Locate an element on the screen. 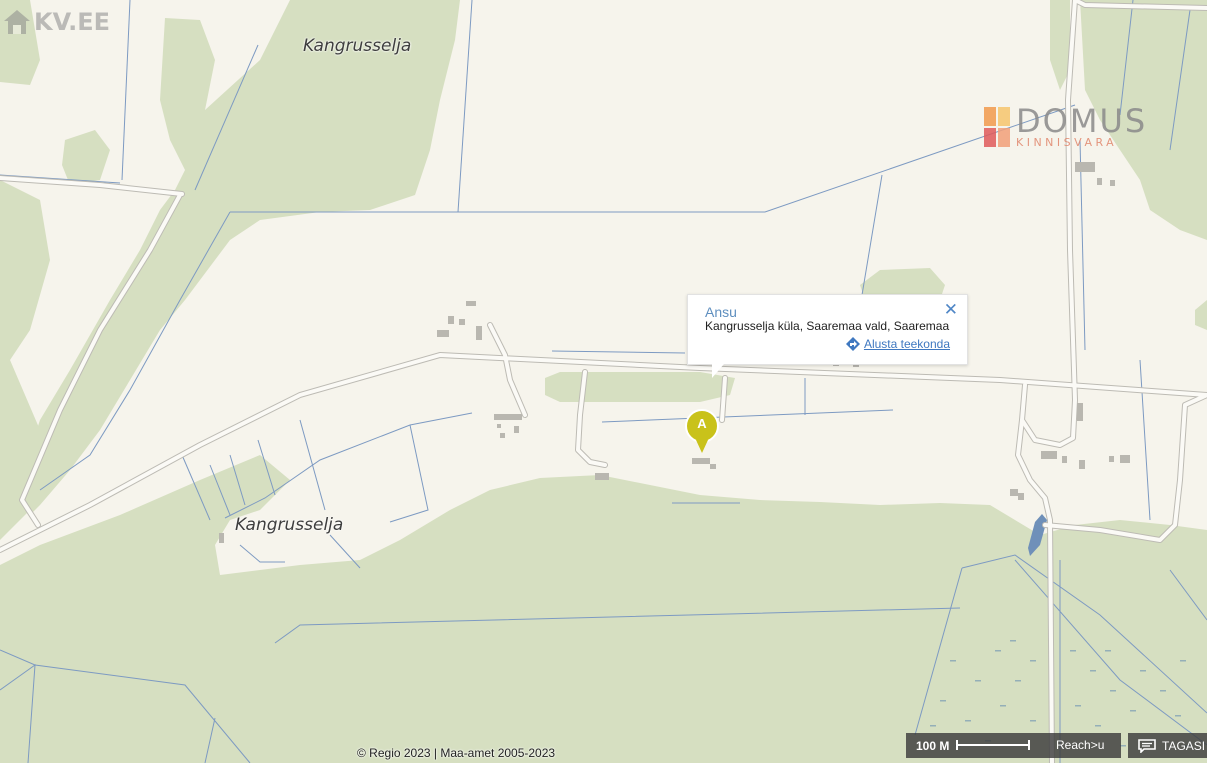  marker-label: A is located at coordinates (702, 423).